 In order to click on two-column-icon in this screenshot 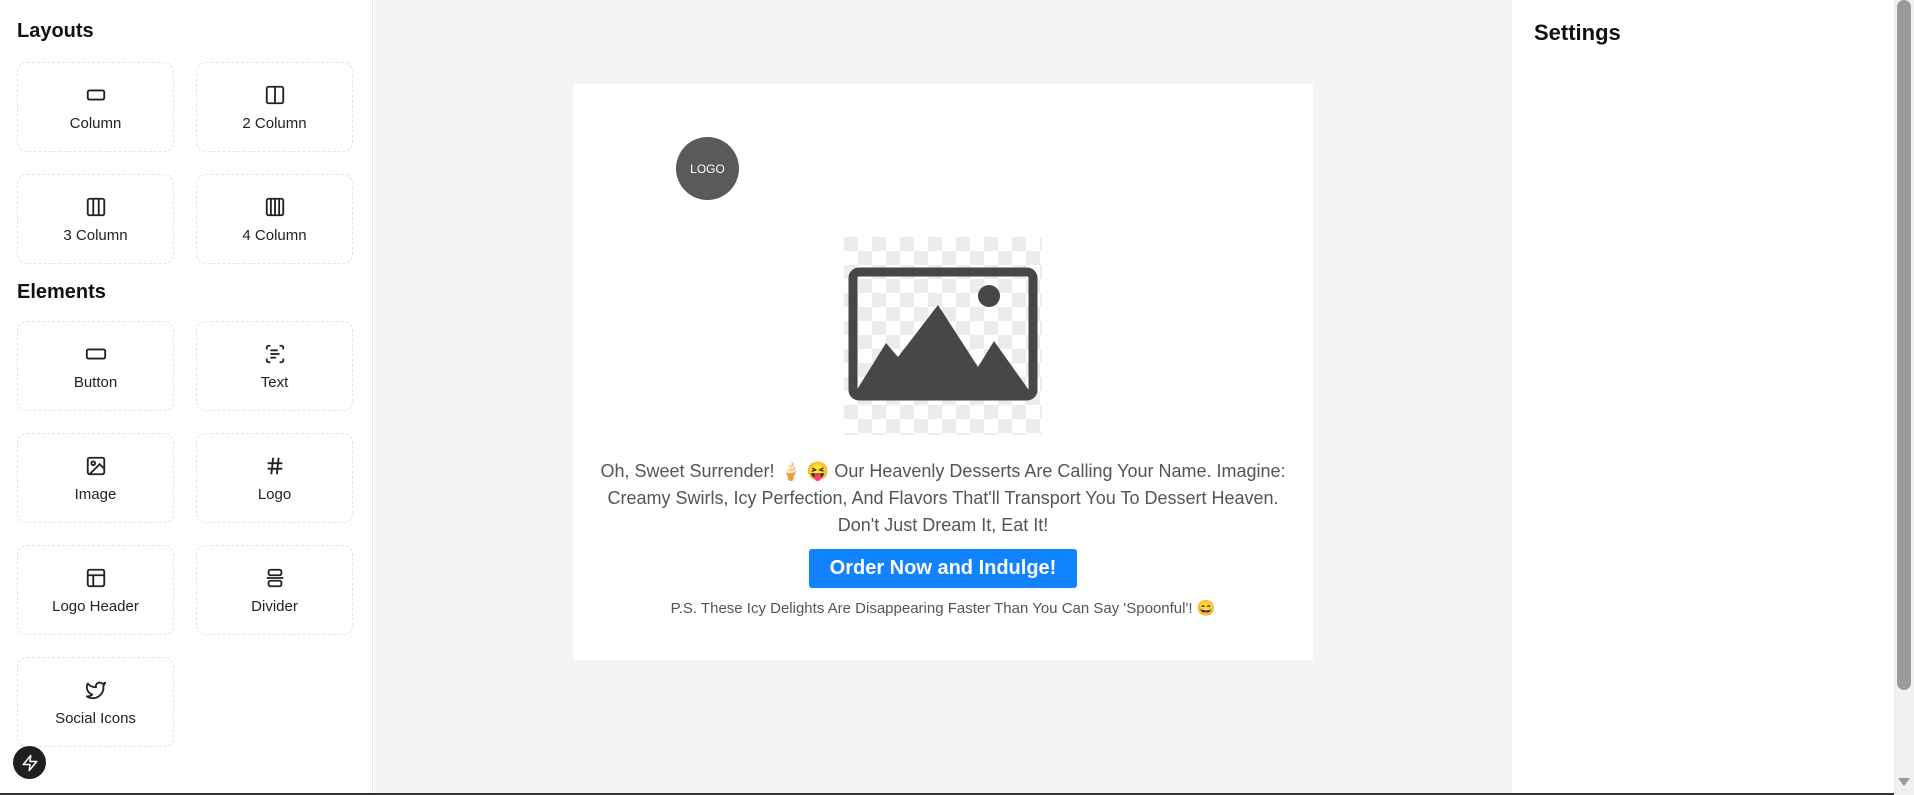, I will do `click(275, 95)`.